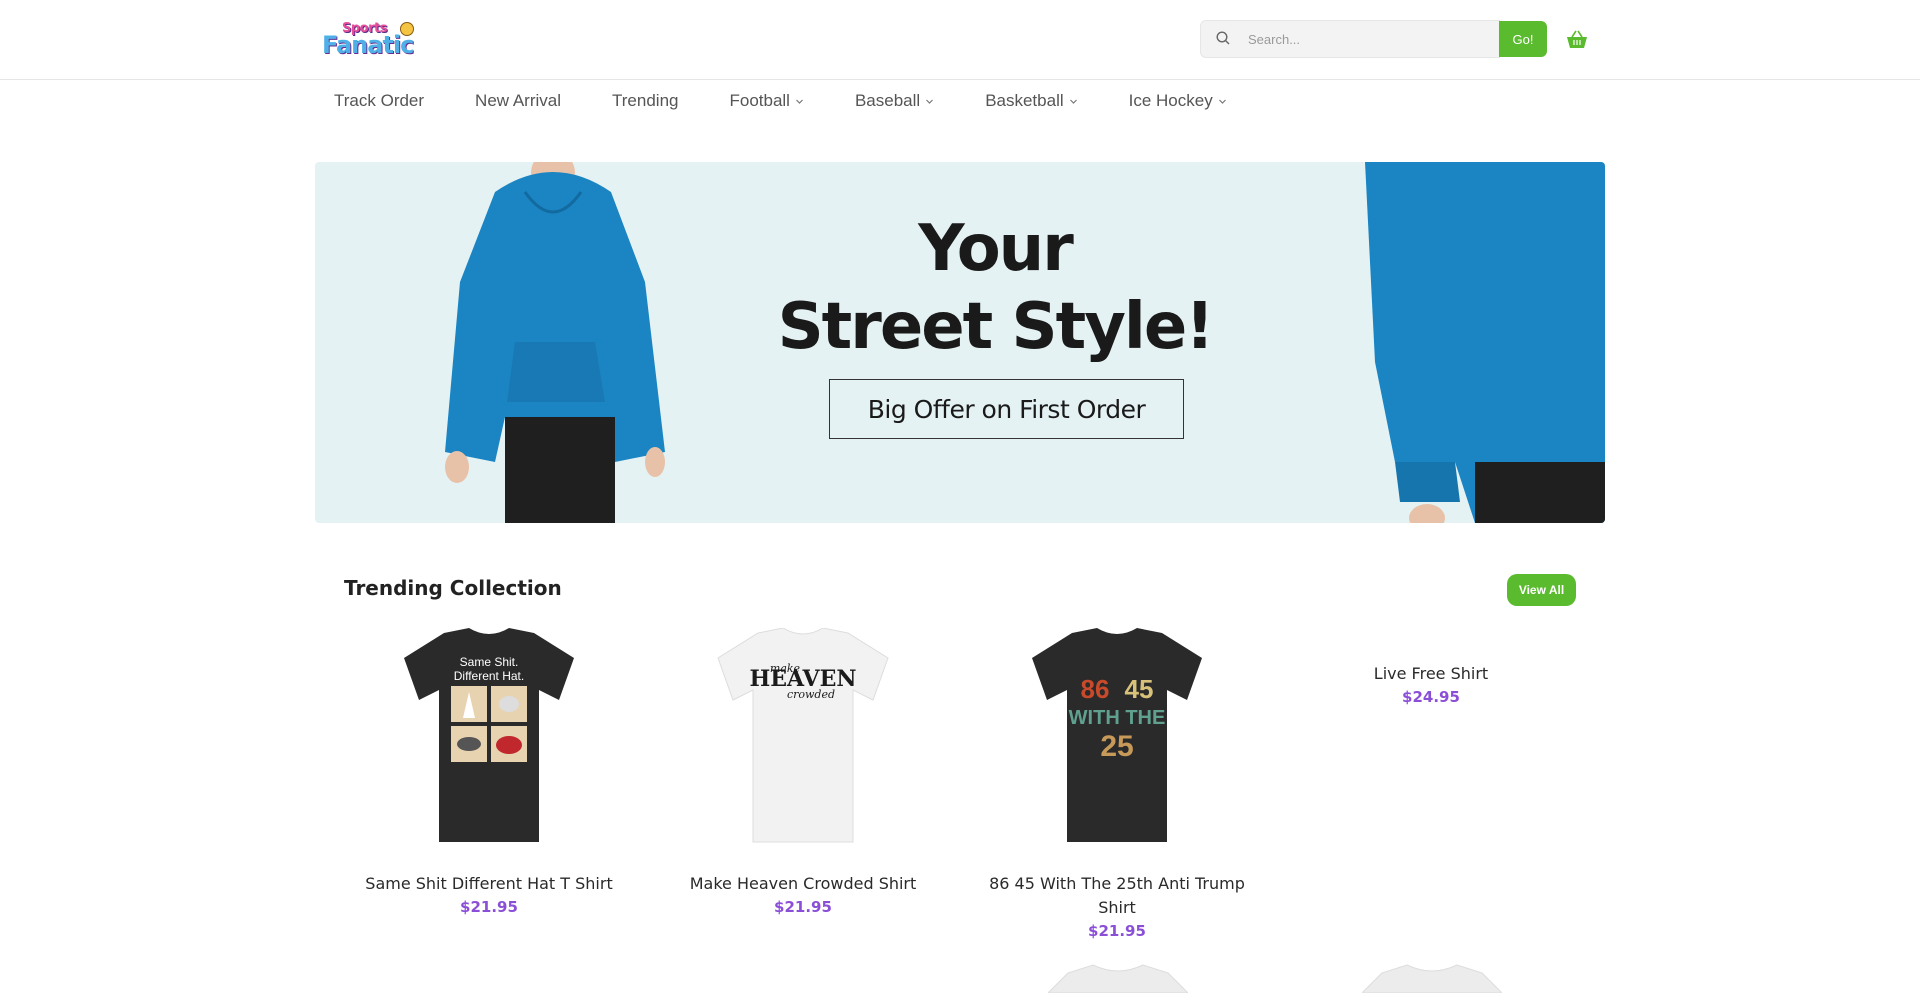 The image size is (1920, 993). What do you see at coordinates (1117, 718) in the screenshot?
I see `svg-text: WITH THE` at bounding box center [1117, 718].